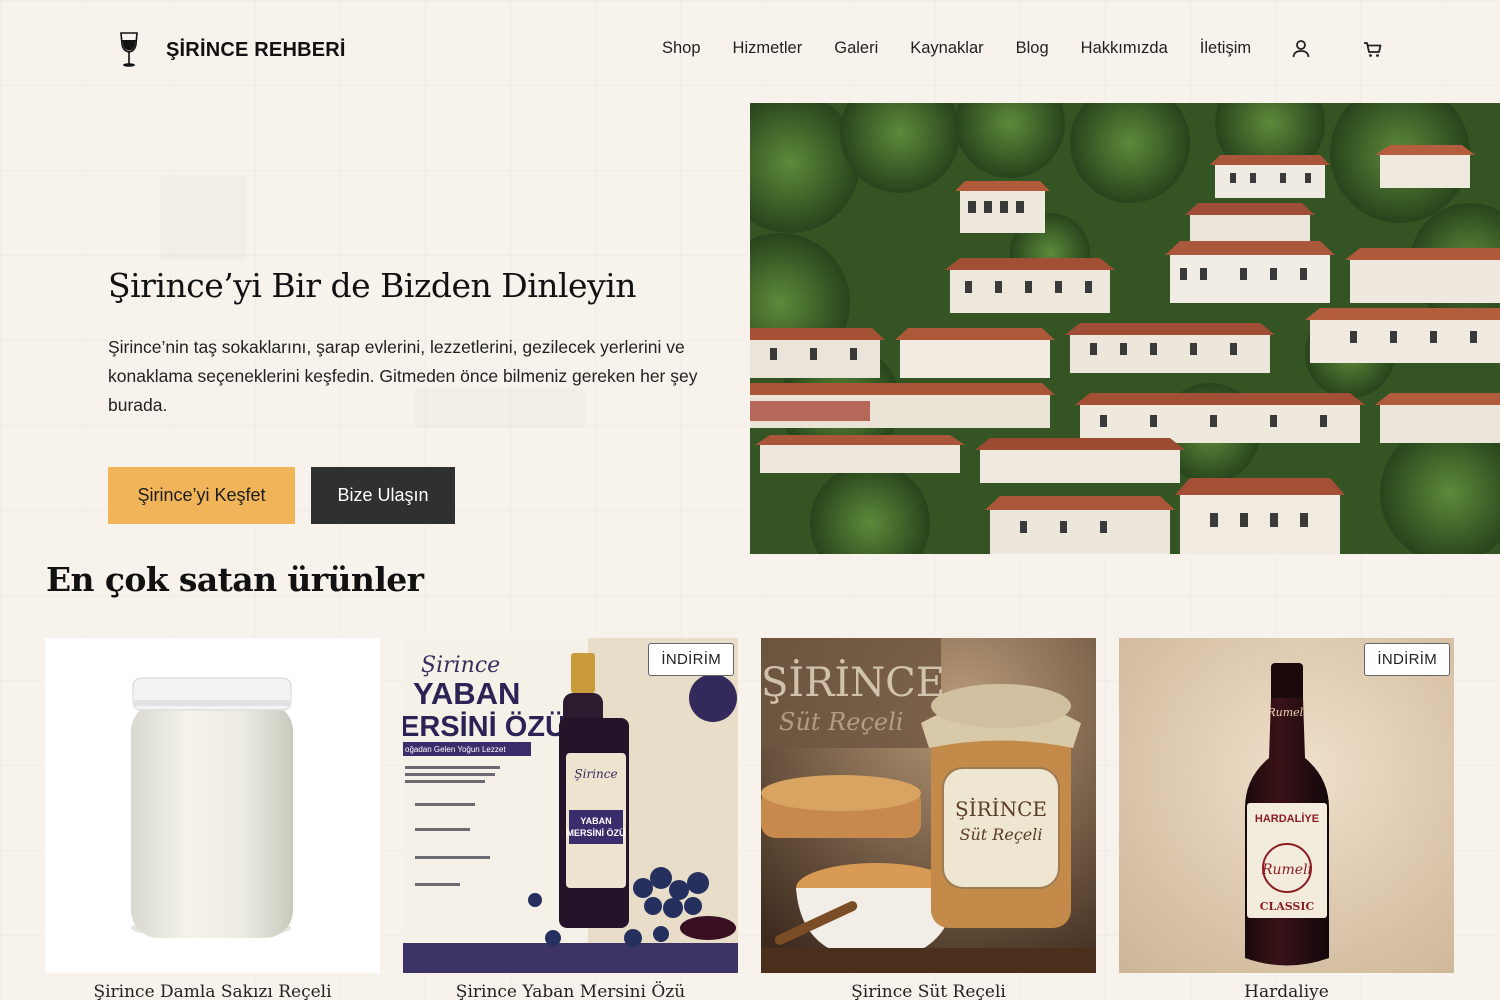  I want to click on contact-button: Bize Ulaşın, so click(383, 495).